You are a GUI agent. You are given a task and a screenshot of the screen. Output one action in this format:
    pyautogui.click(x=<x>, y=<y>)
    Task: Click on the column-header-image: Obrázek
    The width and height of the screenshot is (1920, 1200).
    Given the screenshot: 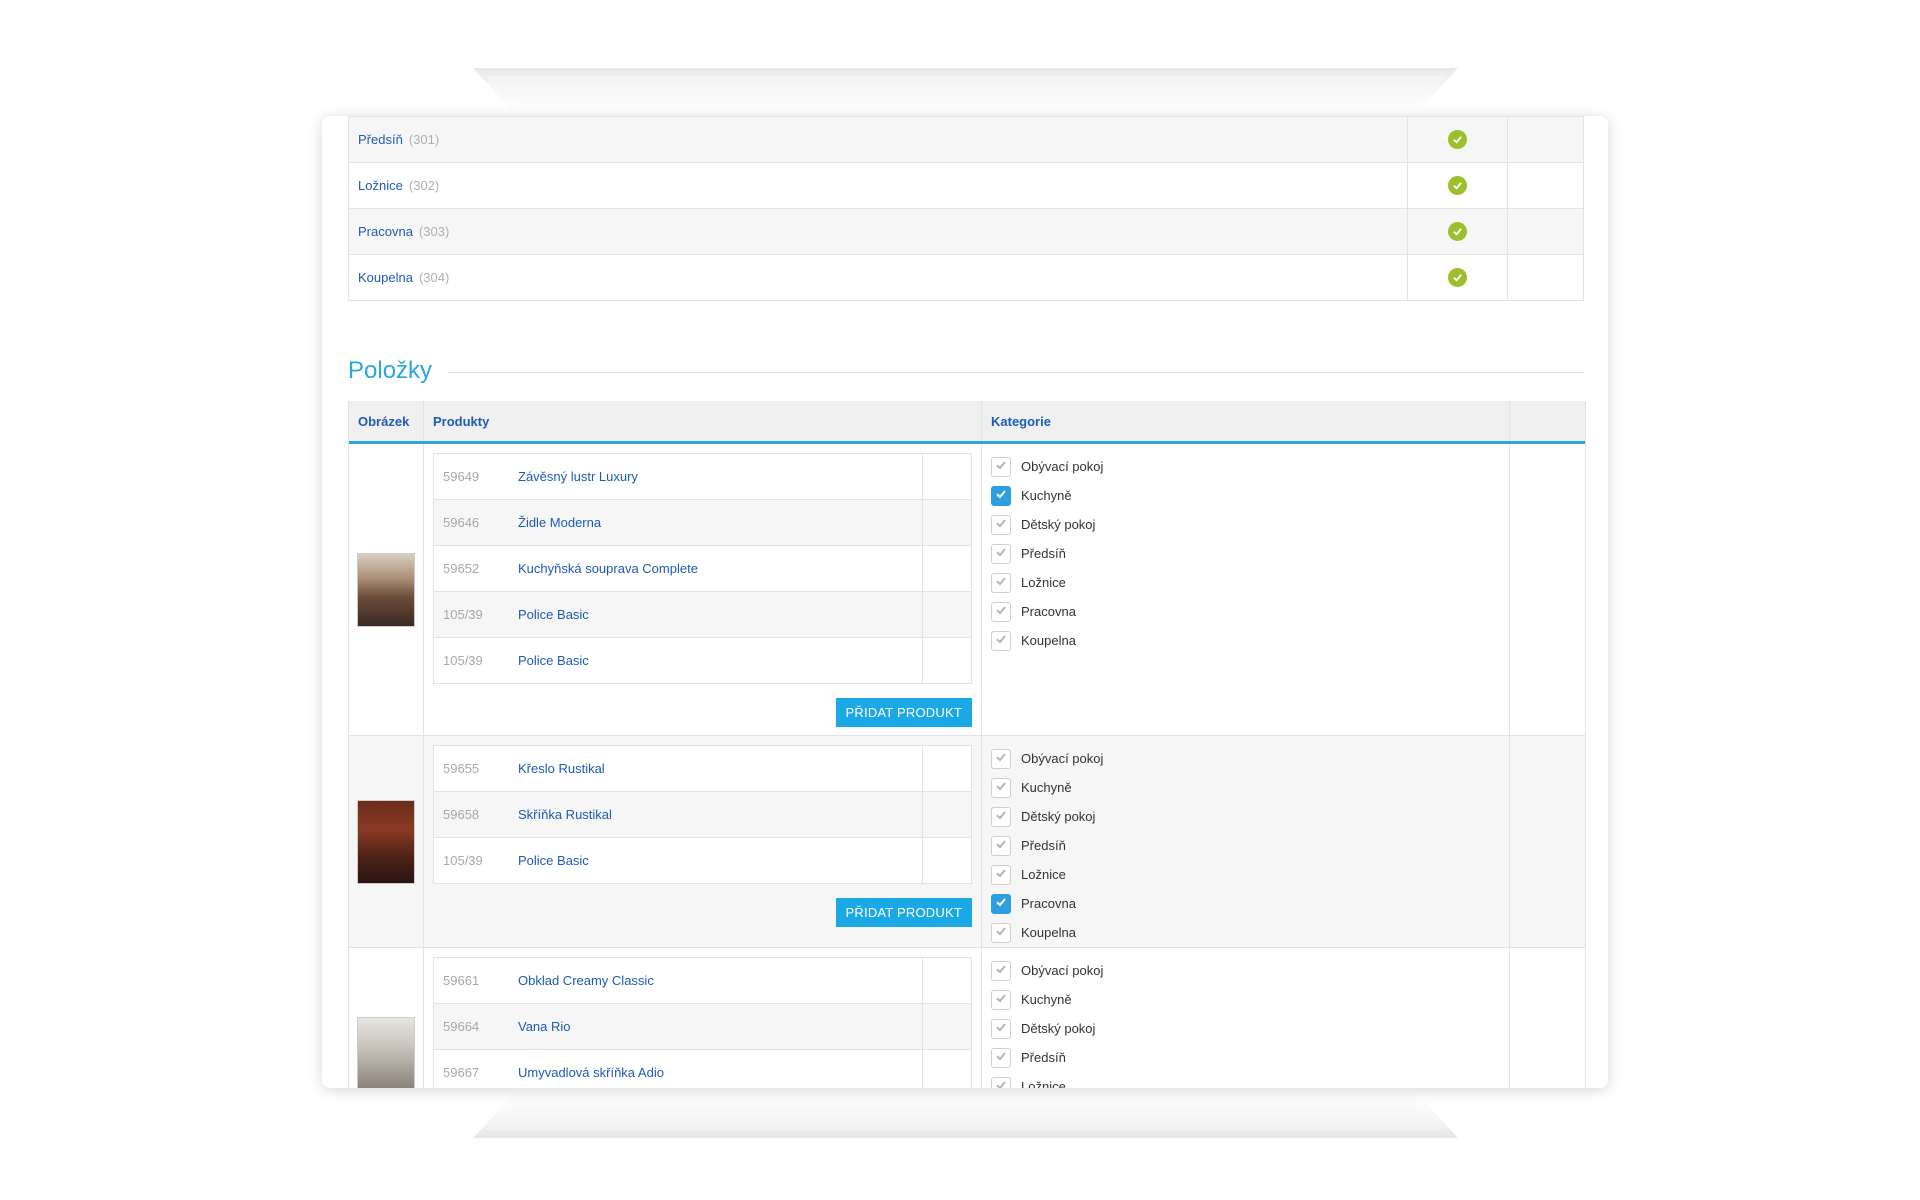 What is the action you would take?
    pyautogui.click(x=386, y=421)
    